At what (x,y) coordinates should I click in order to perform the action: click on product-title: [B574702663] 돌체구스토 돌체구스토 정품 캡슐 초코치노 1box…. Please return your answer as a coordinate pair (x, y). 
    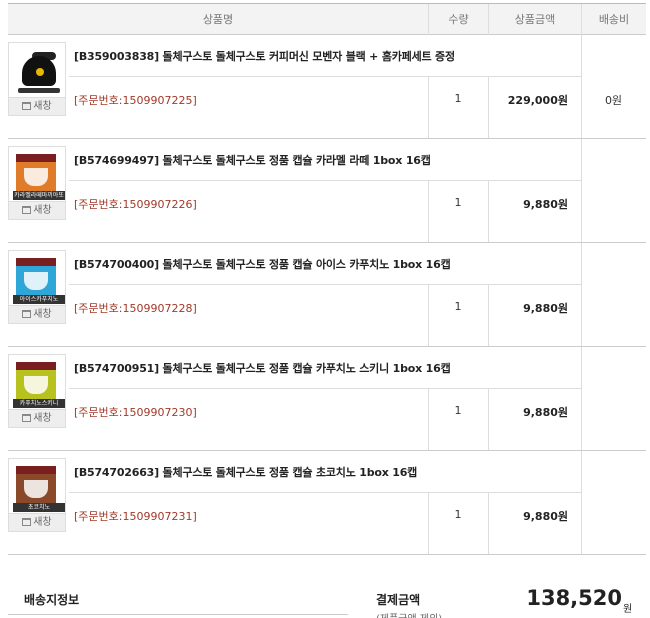
    Looking at the image, I should click on (245, 472).